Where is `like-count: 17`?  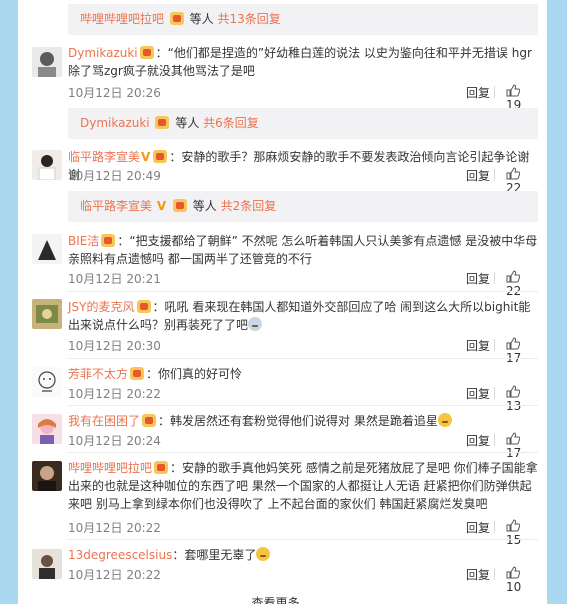
like-count: 17 is located at coordinates (514, 453).